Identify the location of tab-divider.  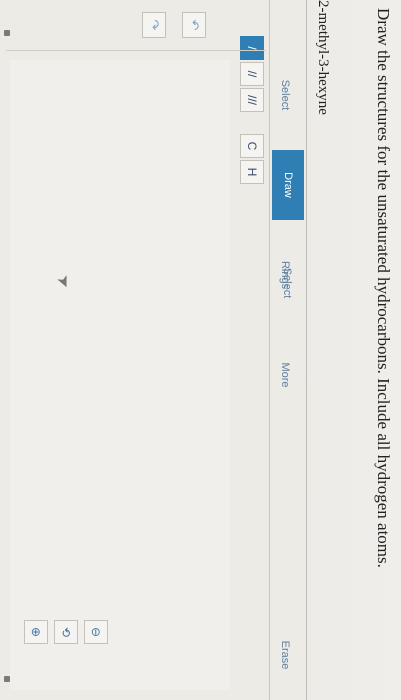
(269, 350).